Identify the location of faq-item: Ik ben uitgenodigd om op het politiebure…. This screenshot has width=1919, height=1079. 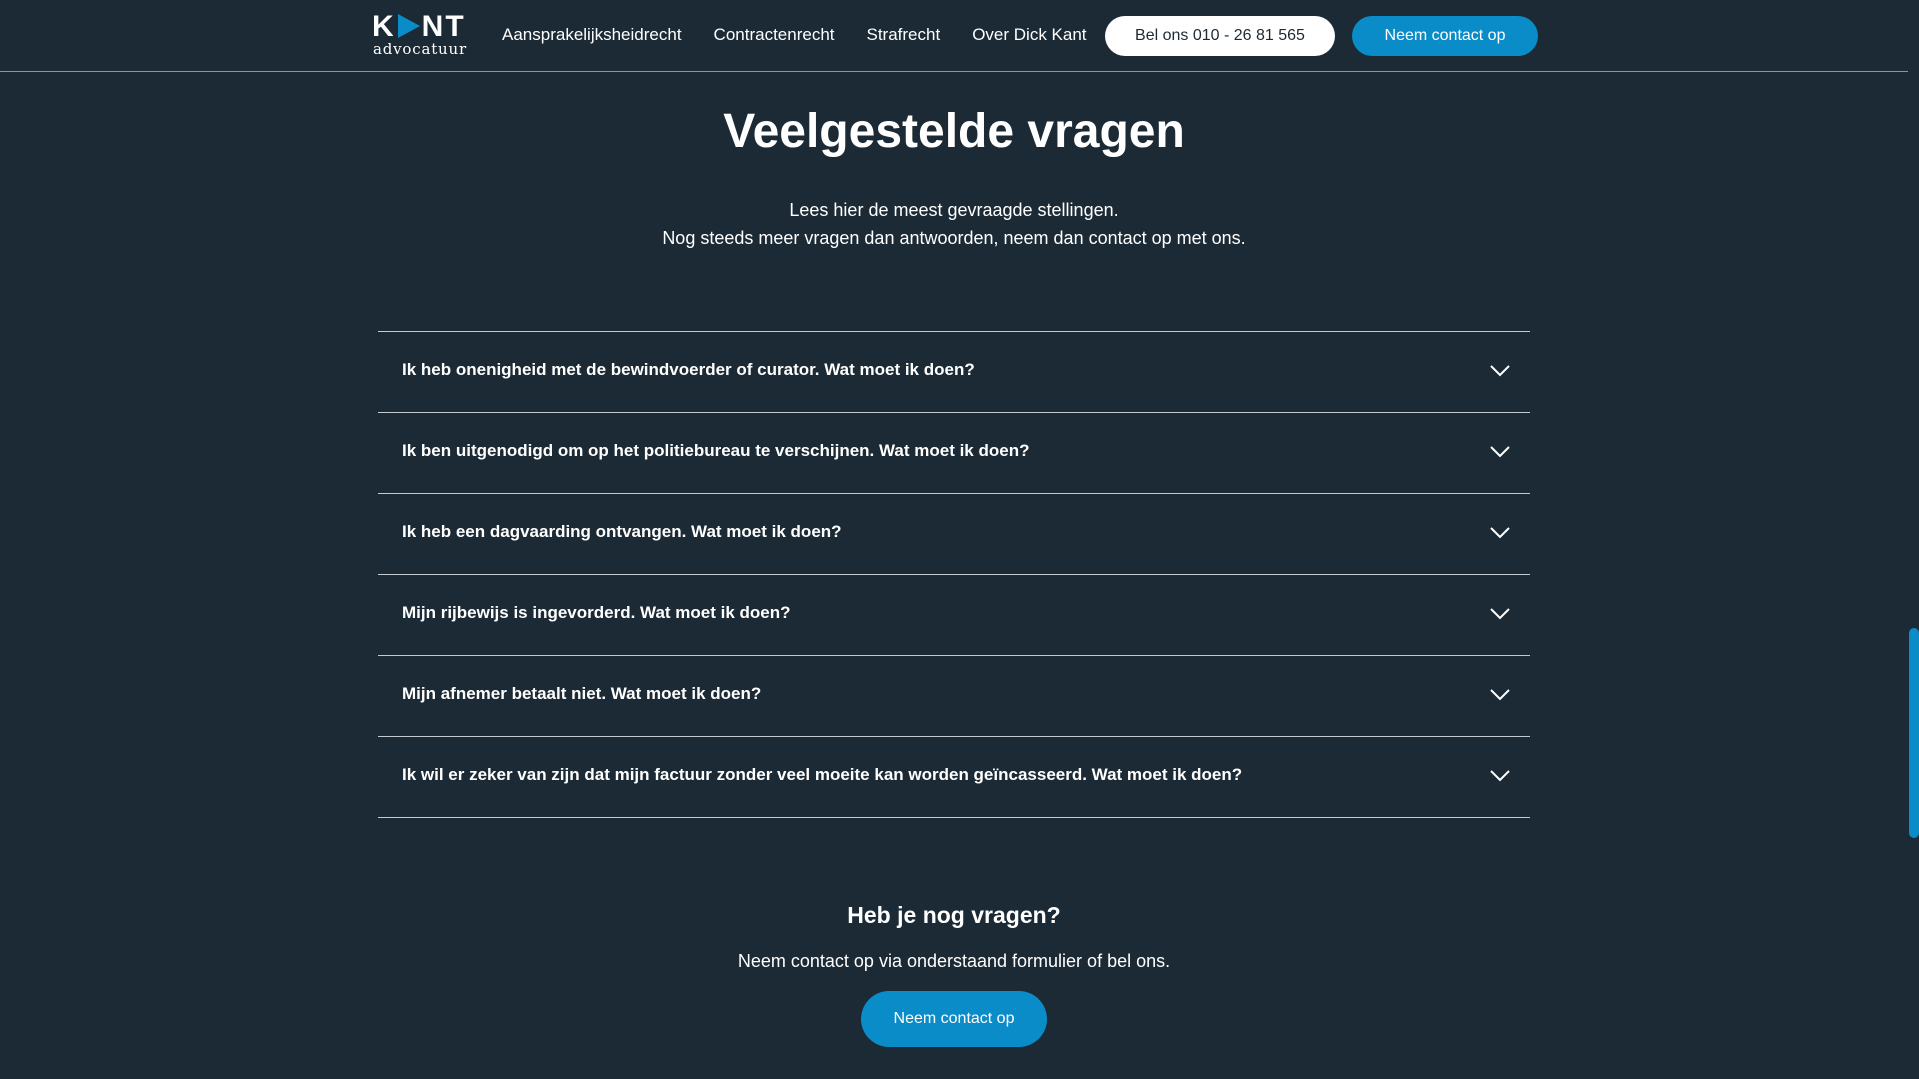
(954, 453).